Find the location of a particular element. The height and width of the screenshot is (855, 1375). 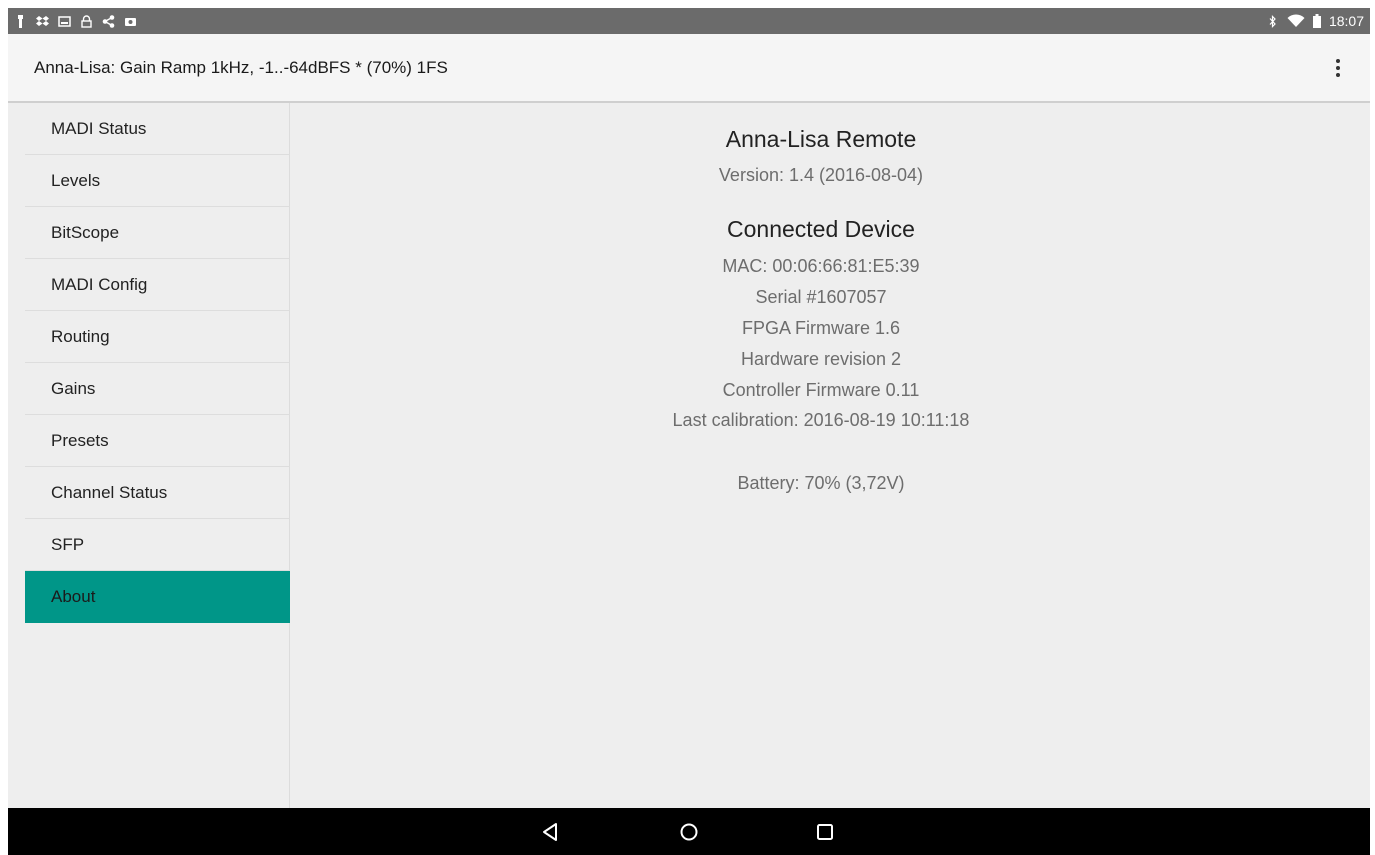

sidebar-item-madi-config: MADI Config is located at coordinates (157, 285).